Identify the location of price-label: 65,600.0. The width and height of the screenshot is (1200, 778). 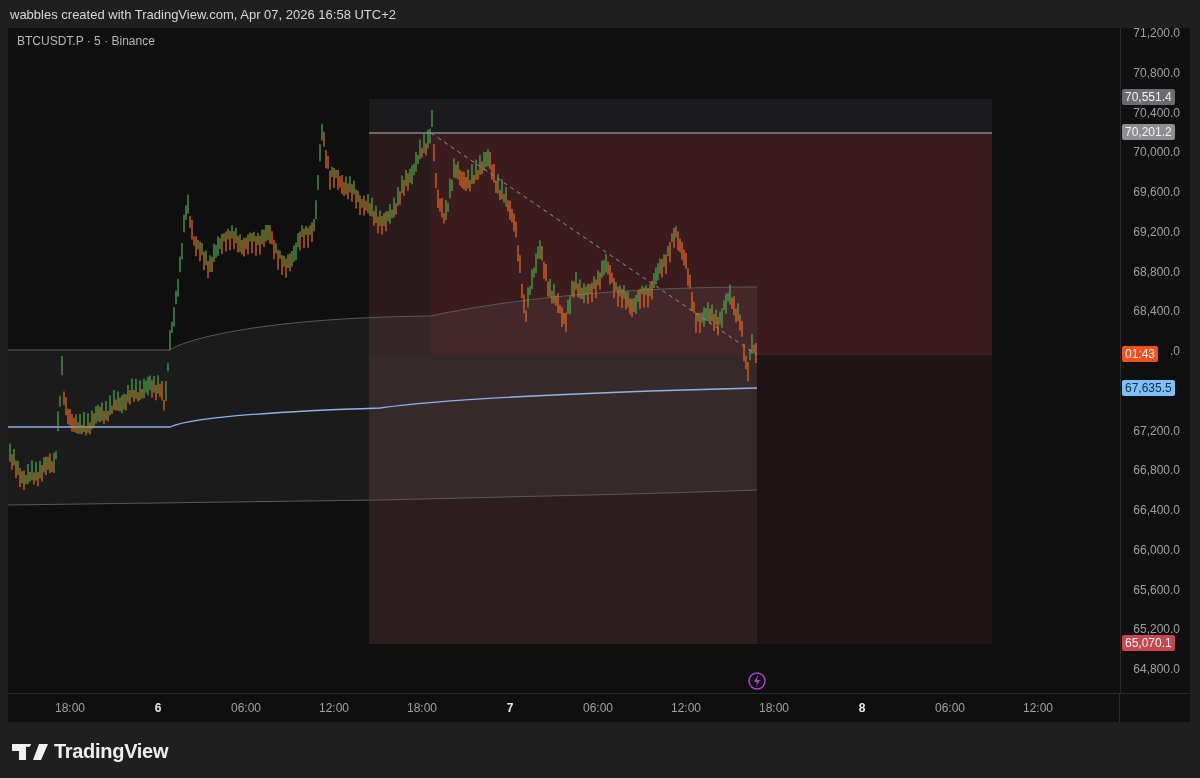
(1156, 589).